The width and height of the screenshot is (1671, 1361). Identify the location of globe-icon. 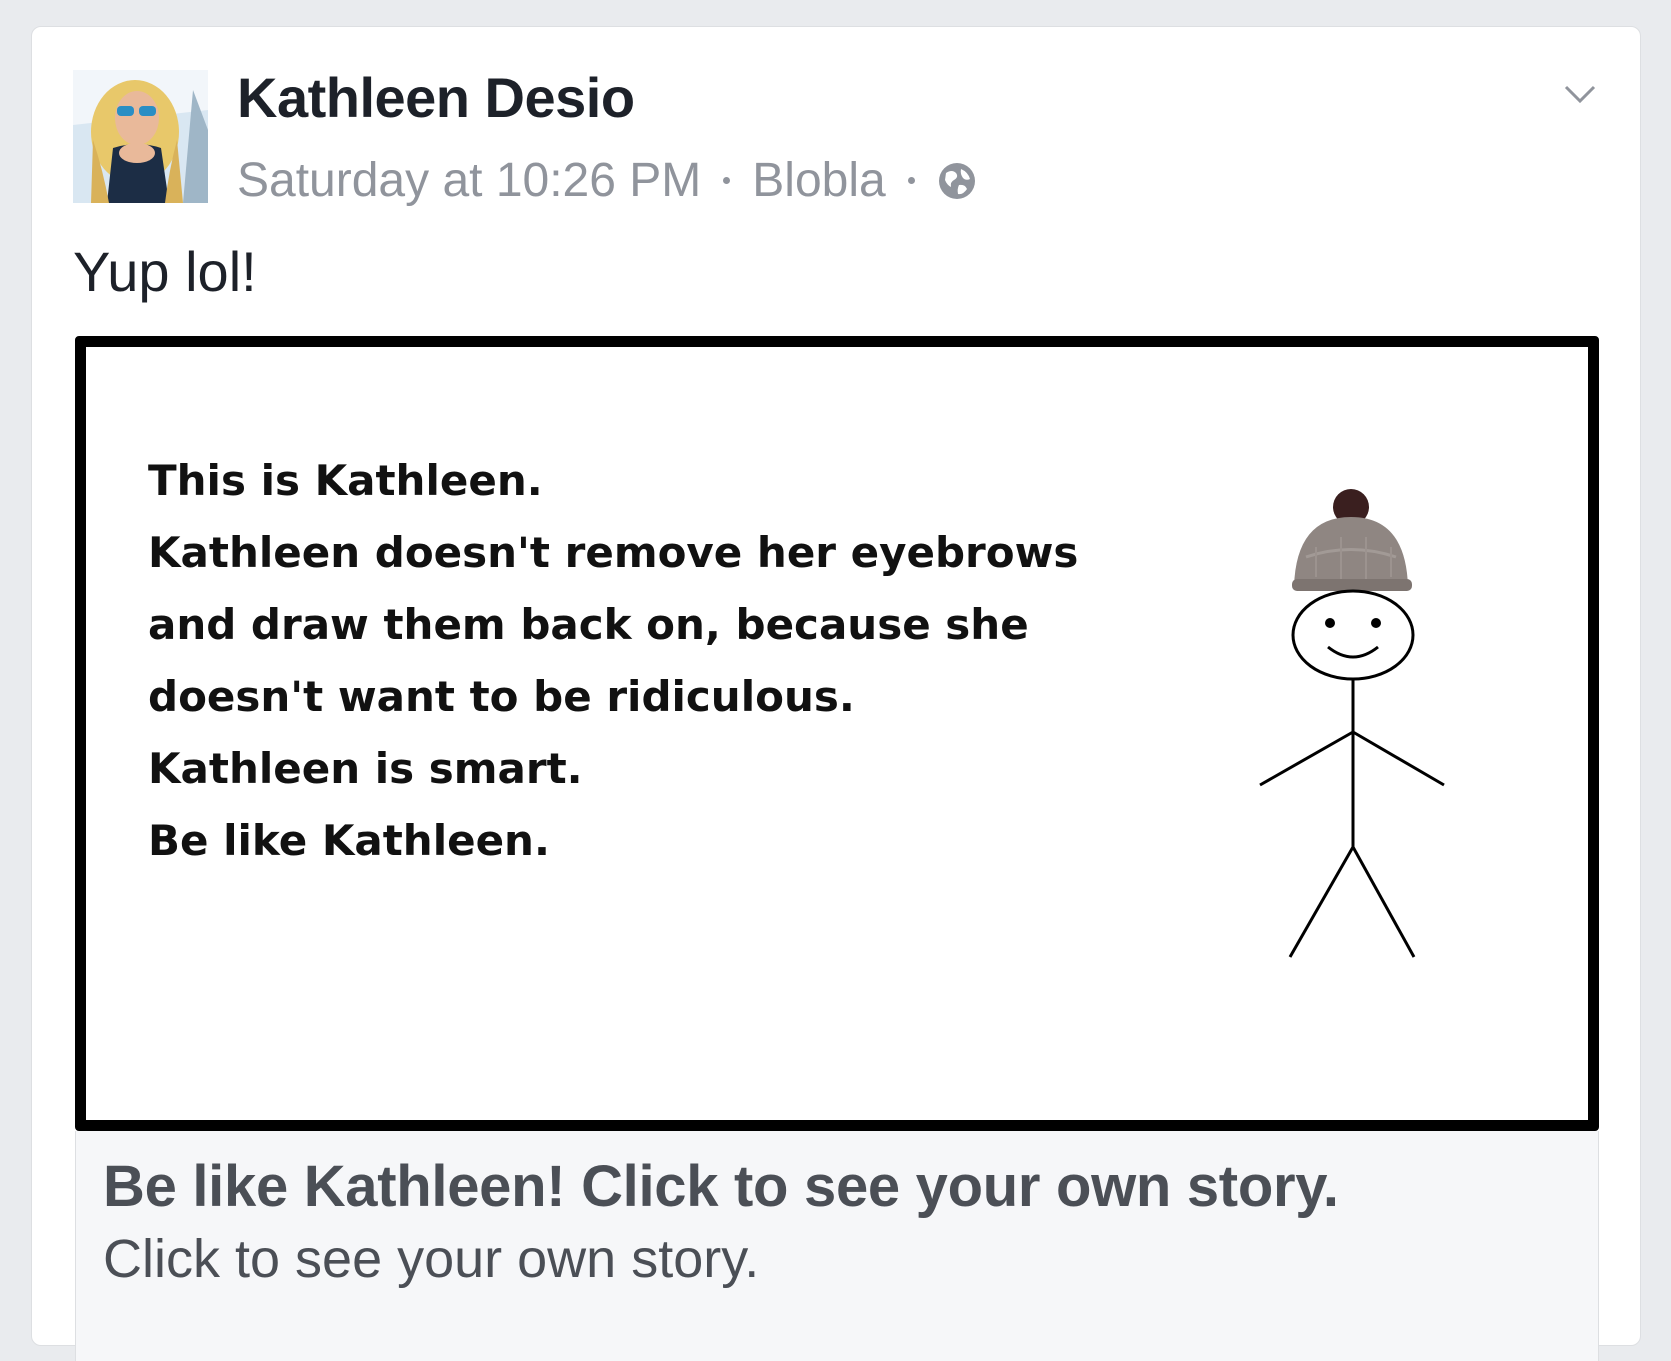
(957, 181).